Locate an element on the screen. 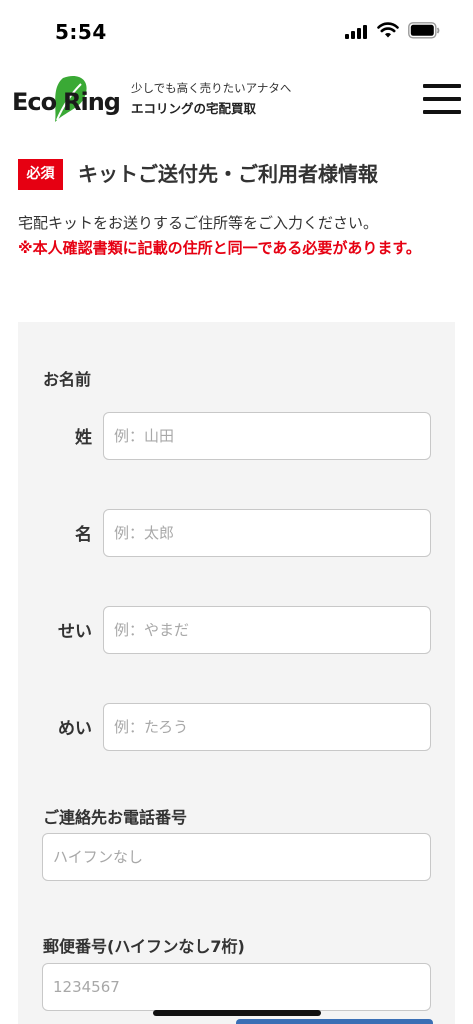 The image size is (473, 1024). svg-text: Eco is located at coordinates (34, 102).